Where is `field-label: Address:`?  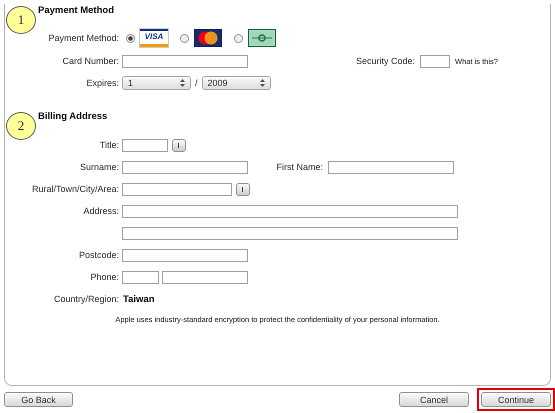 field-label: Address: is located at coordinates (100, 211).